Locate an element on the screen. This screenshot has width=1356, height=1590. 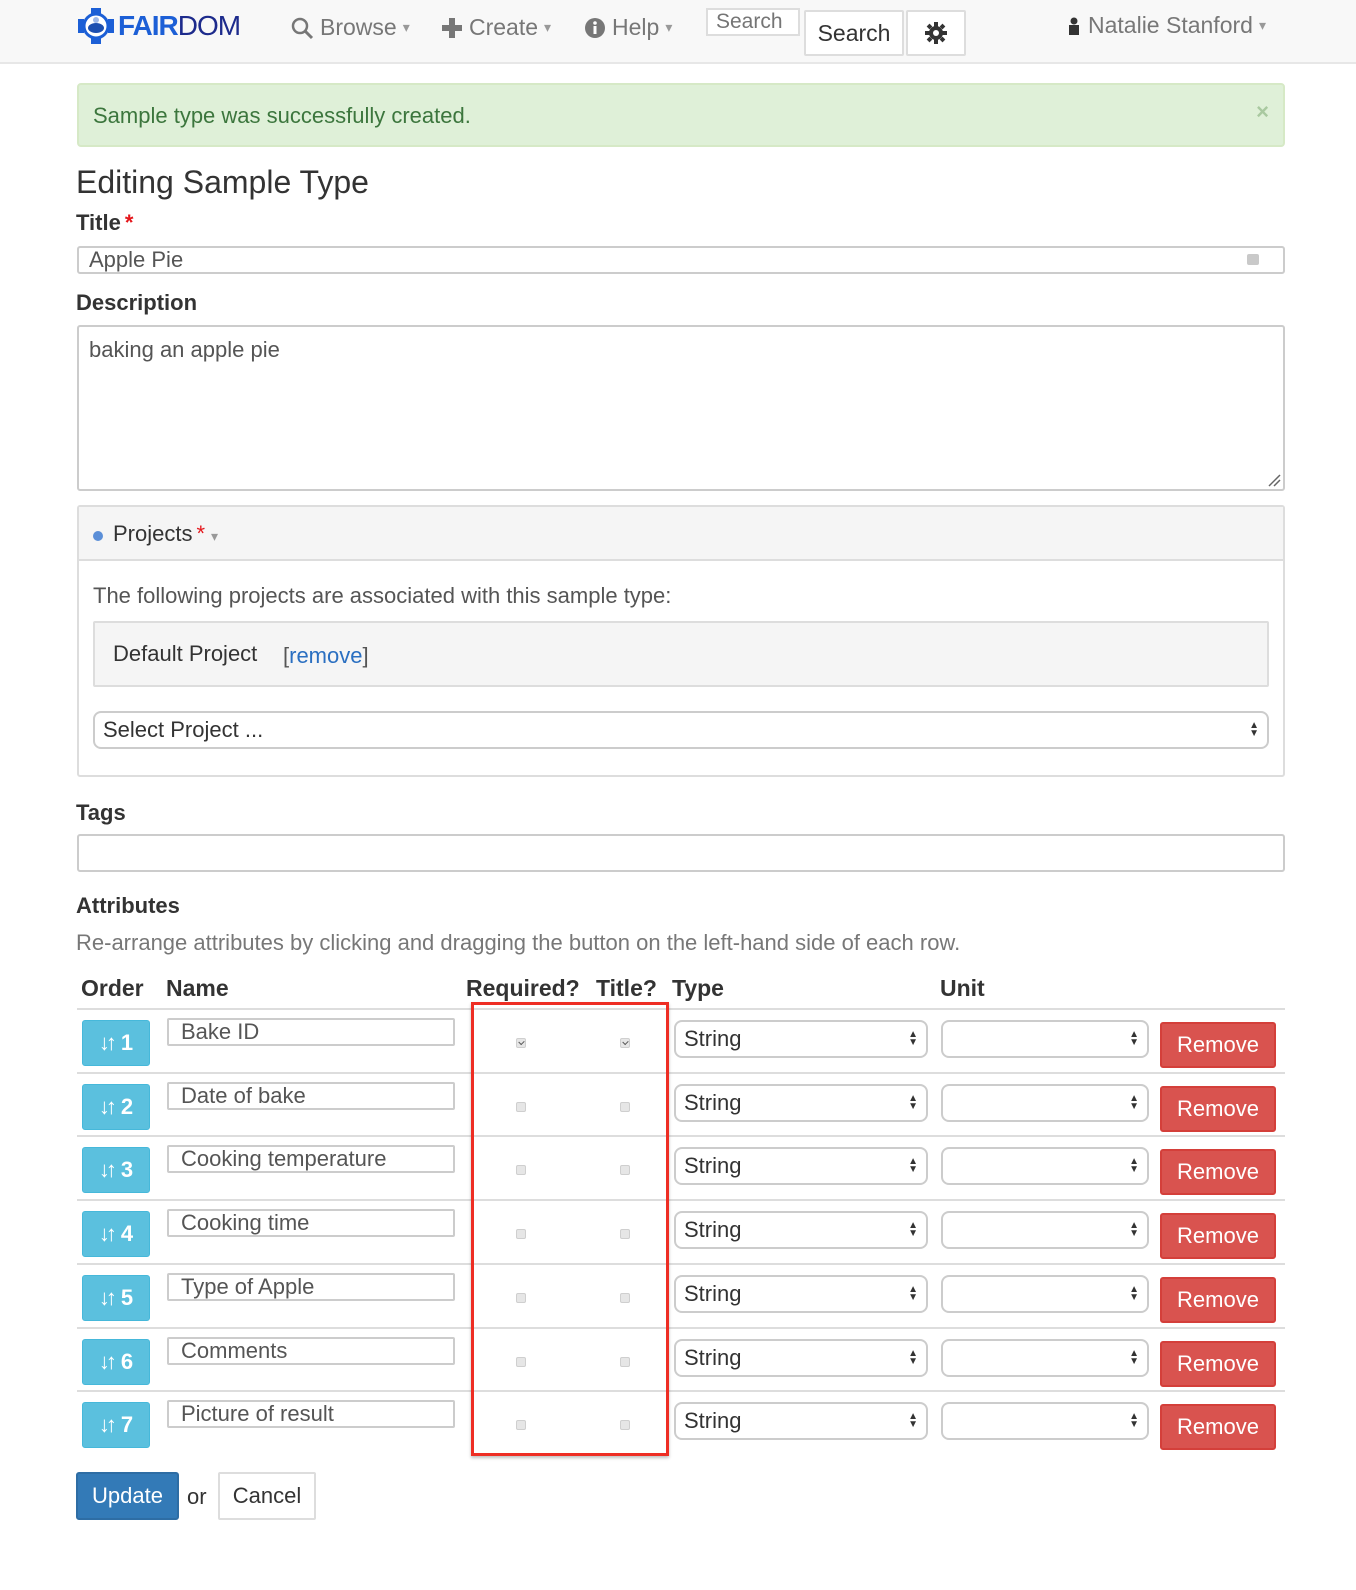
attribute-name-input: Bake ID is located at coordinates (311, 1032).